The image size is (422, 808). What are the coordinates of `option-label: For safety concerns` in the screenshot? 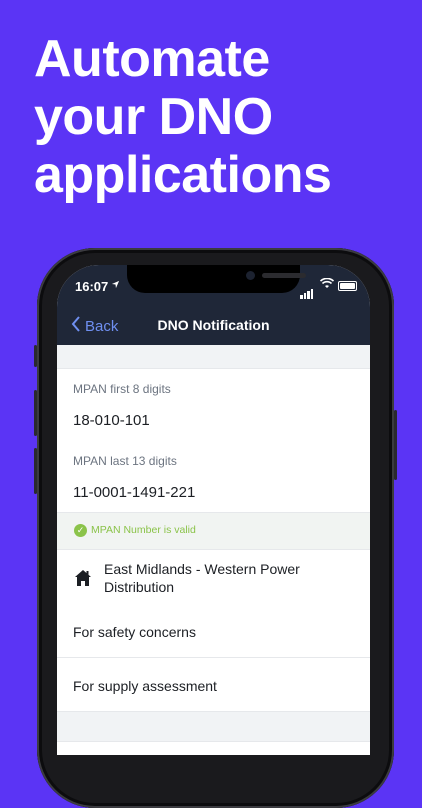 It's located at (134, 632).